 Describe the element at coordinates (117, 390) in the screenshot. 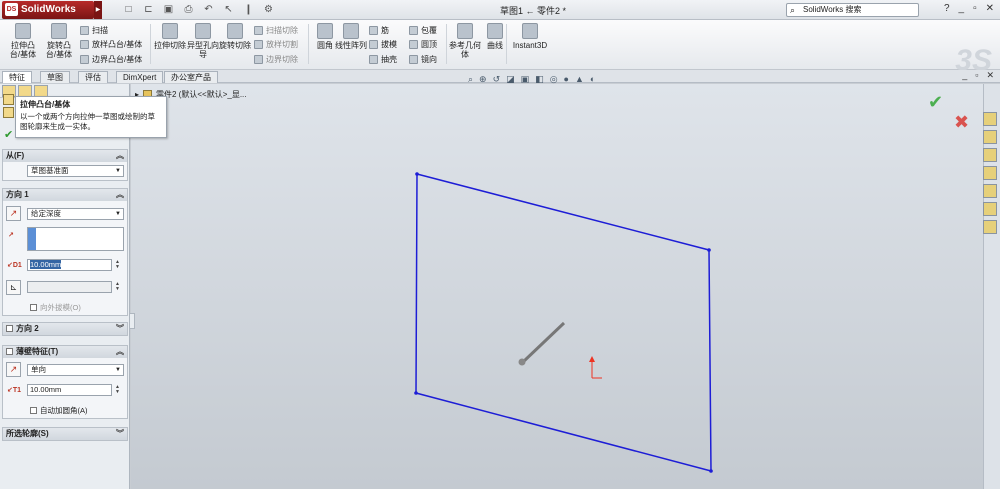

I see `thickness-spinner: ▲ ▼` at that location.